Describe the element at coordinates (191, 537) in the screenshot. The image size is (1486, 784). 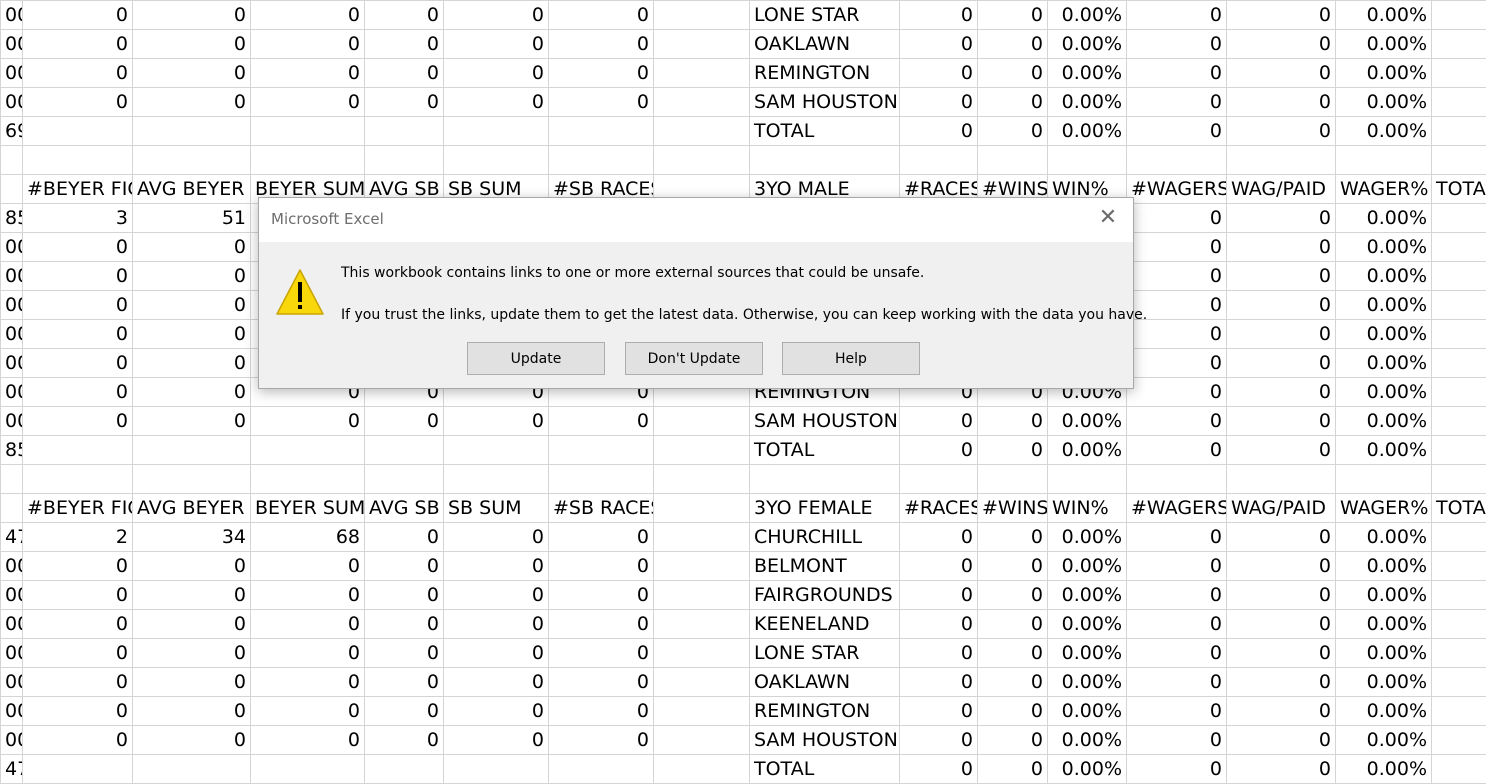
I see `cell: 34` at that location.